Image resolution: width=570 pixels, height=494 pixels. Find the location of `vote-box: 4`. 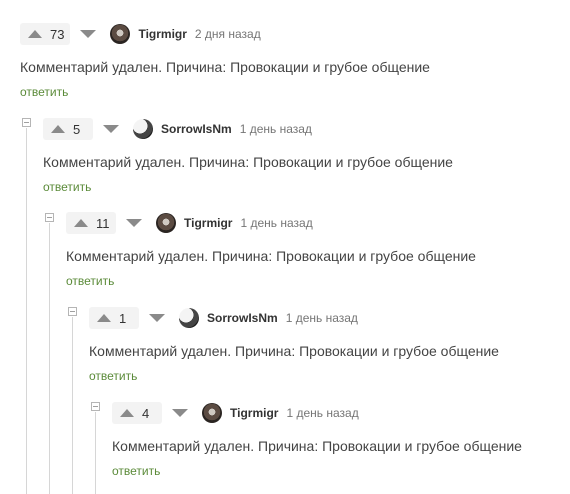

vote-box: 4 is located at coordinates (137, 413).